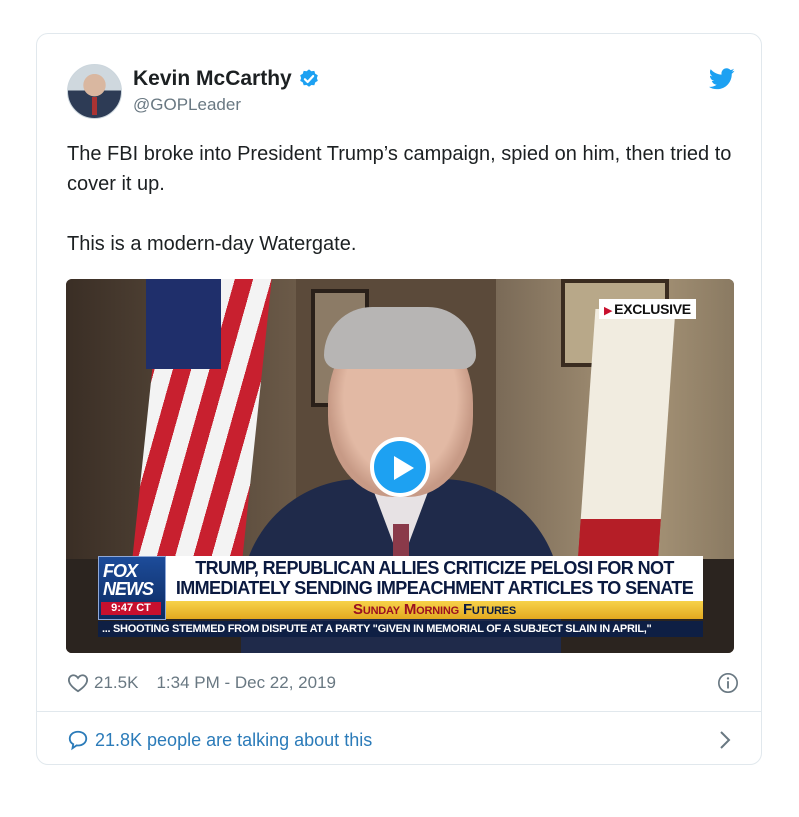 Image resolution: width=799 pixels, height=817 pixels. I want to click on info-icon, so click(728, 683).